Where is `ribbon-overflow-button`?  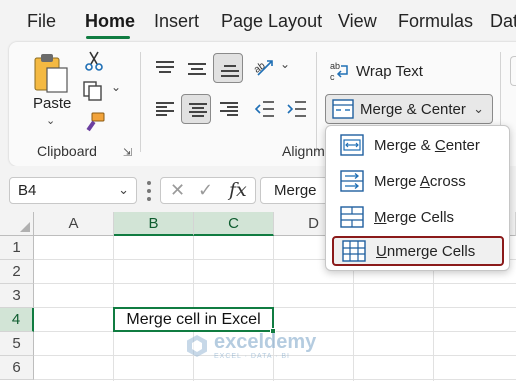 ribbon-overflow-button is located at coordinates (513, 71).